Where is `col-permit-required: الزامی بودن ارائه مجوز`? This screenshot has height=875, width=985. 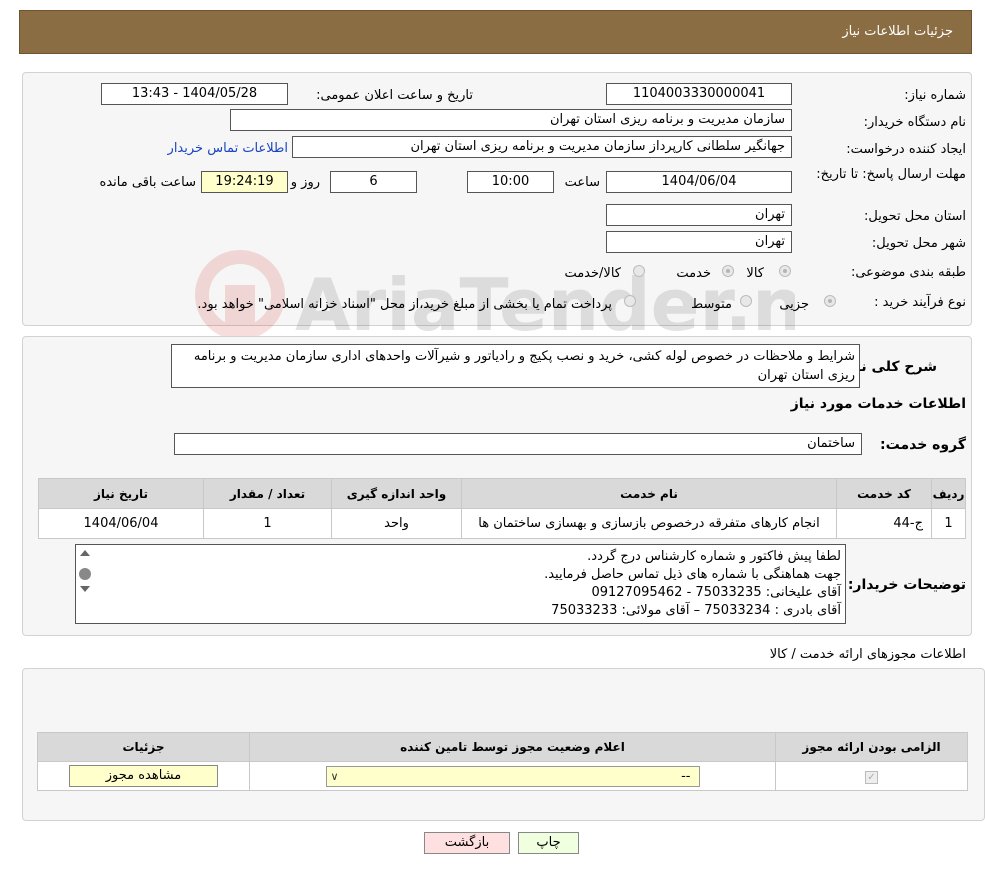
col-permit-required: الزامی بودن ارائه مجوز is located at coordinates (871, 747).